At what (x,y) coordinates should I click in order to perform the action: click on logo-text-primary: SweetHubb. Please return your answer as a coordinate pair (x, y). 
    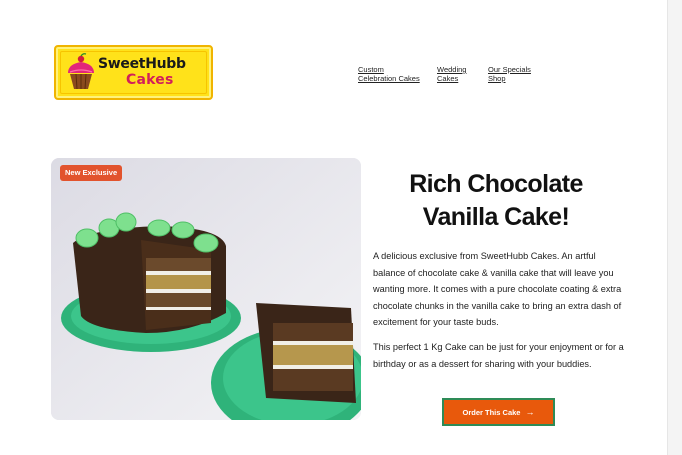
    Looking at the image, I should click on (142, 64).